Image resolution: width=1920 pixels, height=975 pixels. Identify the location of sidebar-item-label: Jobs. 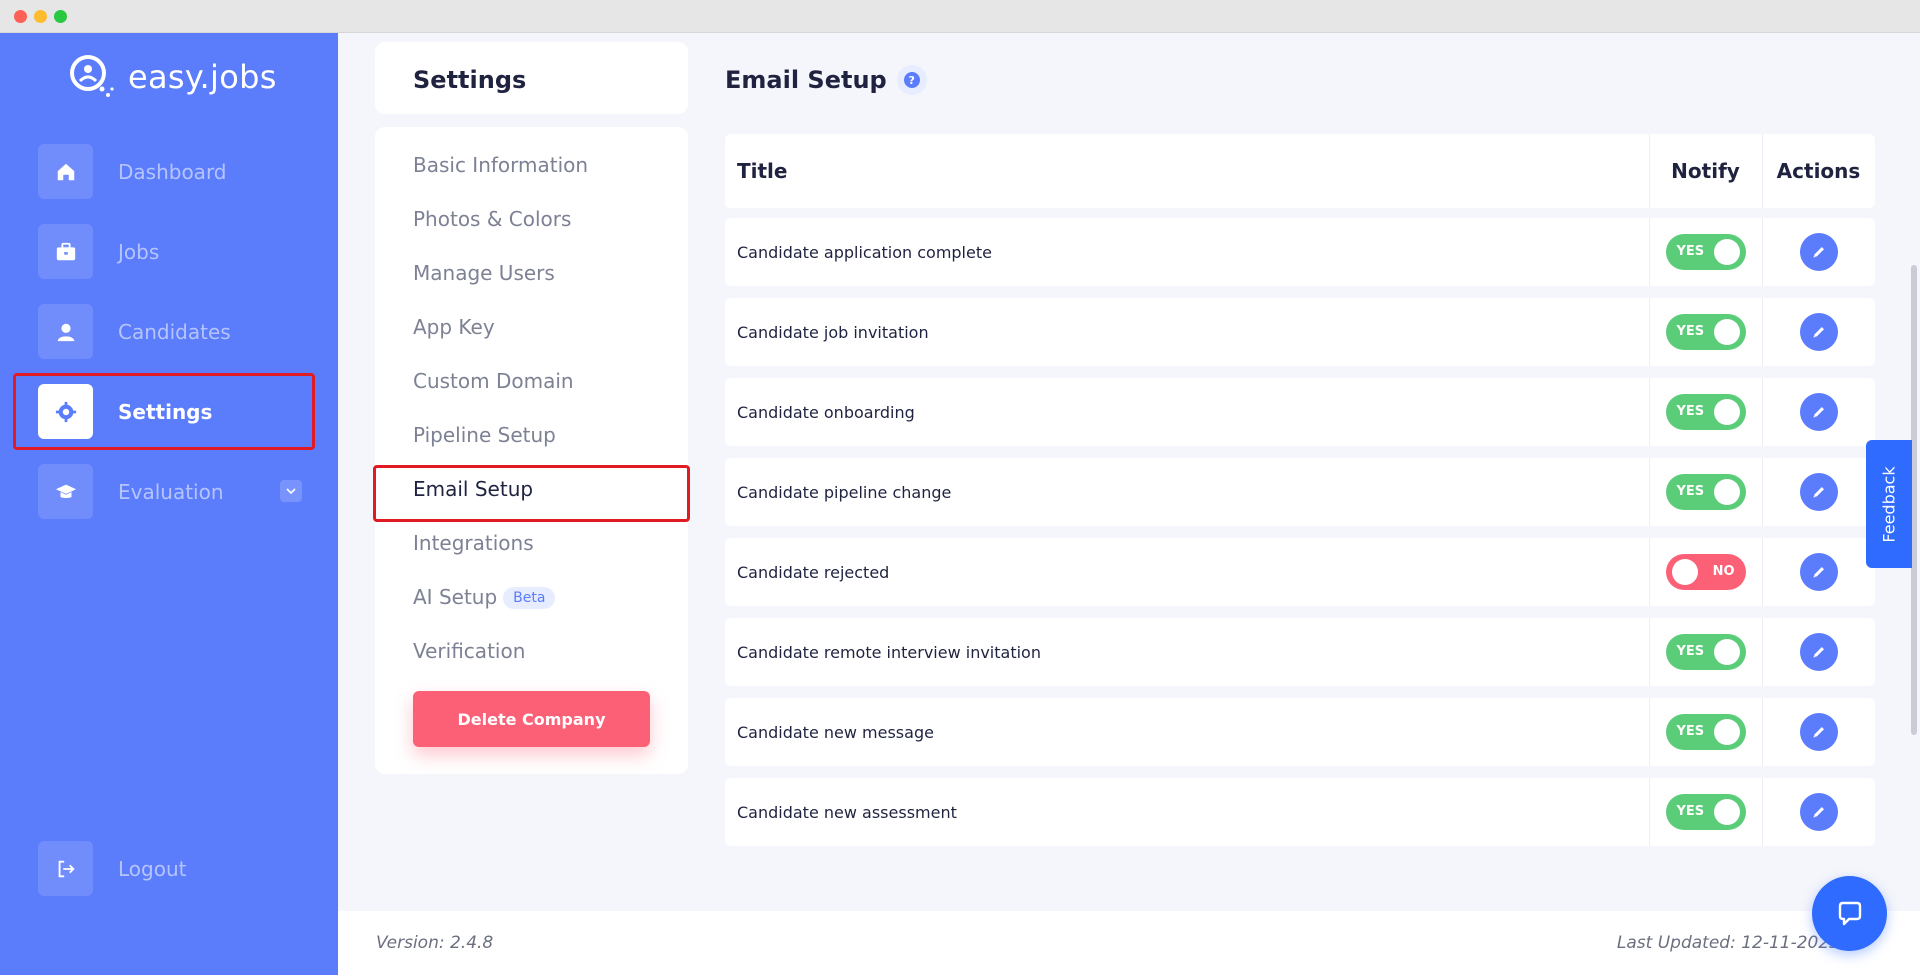
(139, 251).